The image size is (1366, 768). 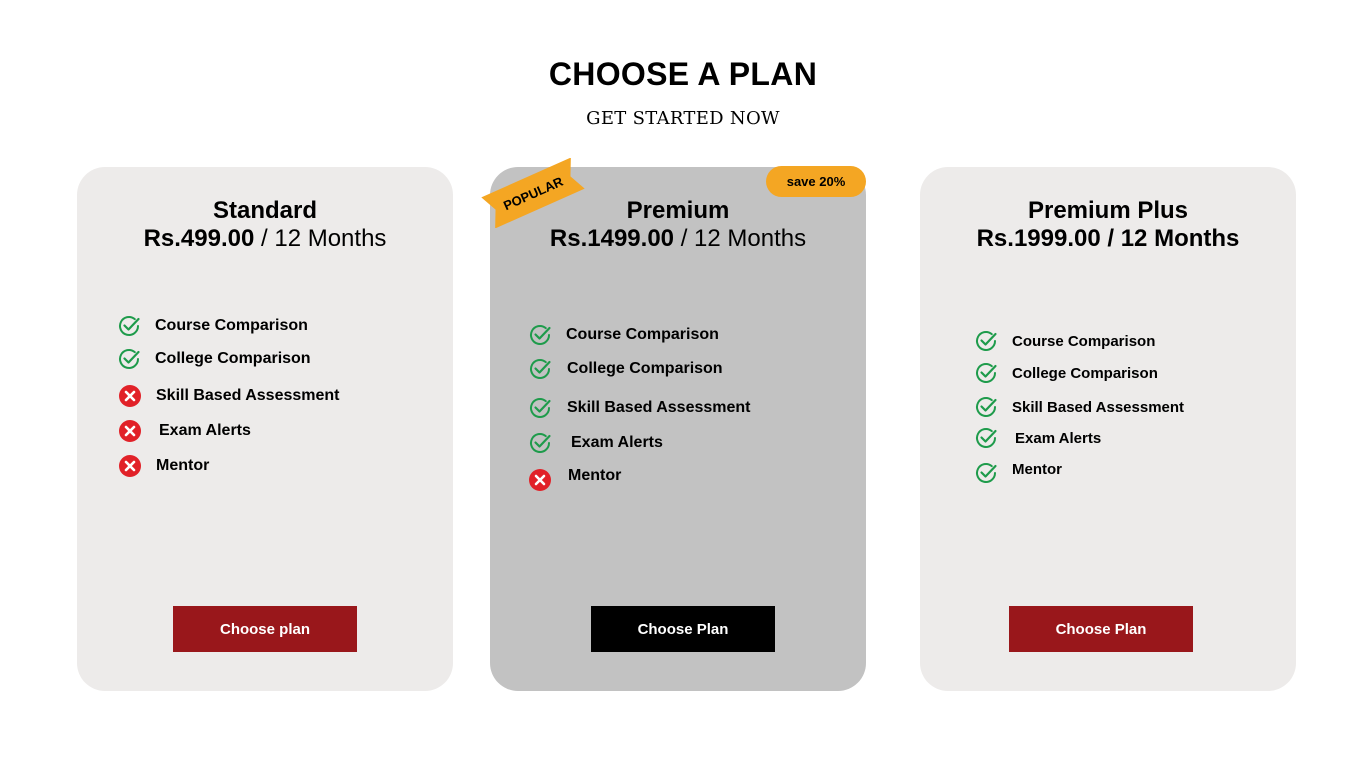 I want to click on plan-price-line: Rs.1999.00 / 12 Months, so click(x=1108, y=239).